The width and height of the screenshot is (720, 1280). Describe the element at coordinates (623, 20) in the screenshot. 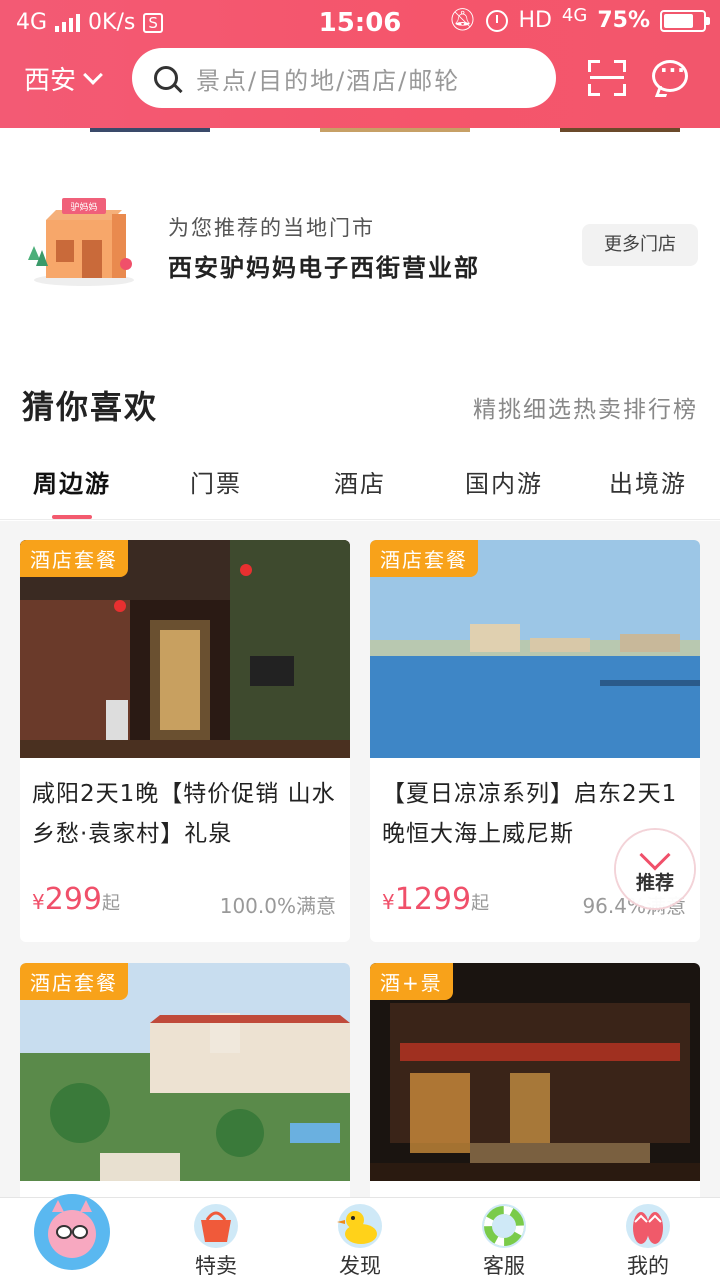

I see `battery-percent: 75%` at that location.